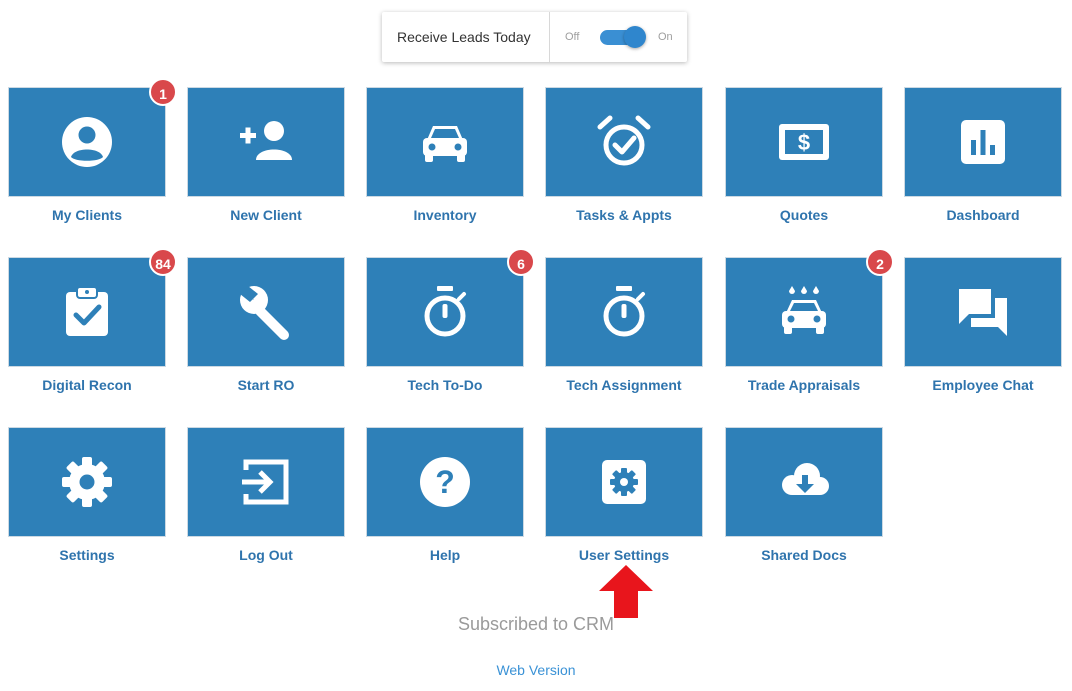 The width and height of the screenshot is (1072, 691). I want to click on tile-start-ro: Start RO, so click(266, 325).